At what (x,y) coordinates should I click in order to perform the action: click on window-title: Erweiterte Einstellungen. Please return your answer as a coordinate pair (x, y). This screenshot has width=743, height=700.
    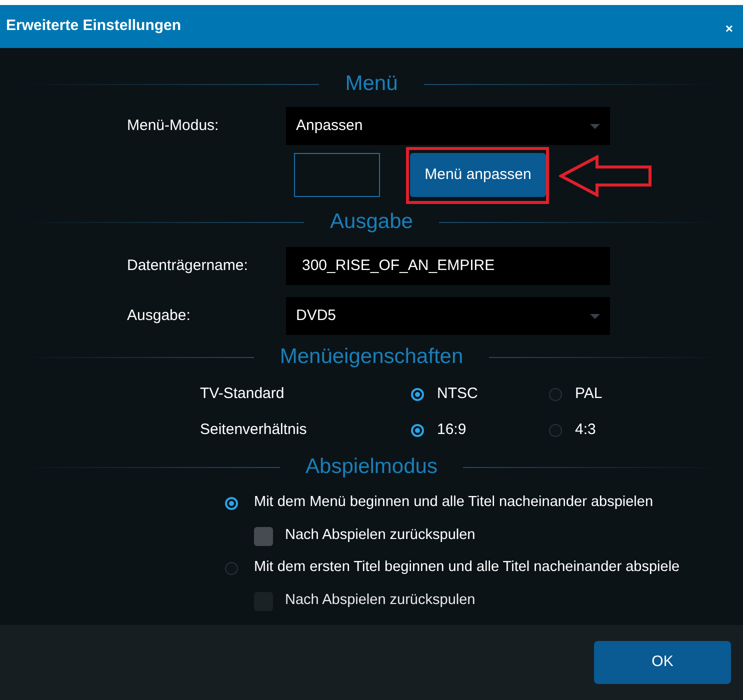
    Looking at the image, I should click on (94, 26).